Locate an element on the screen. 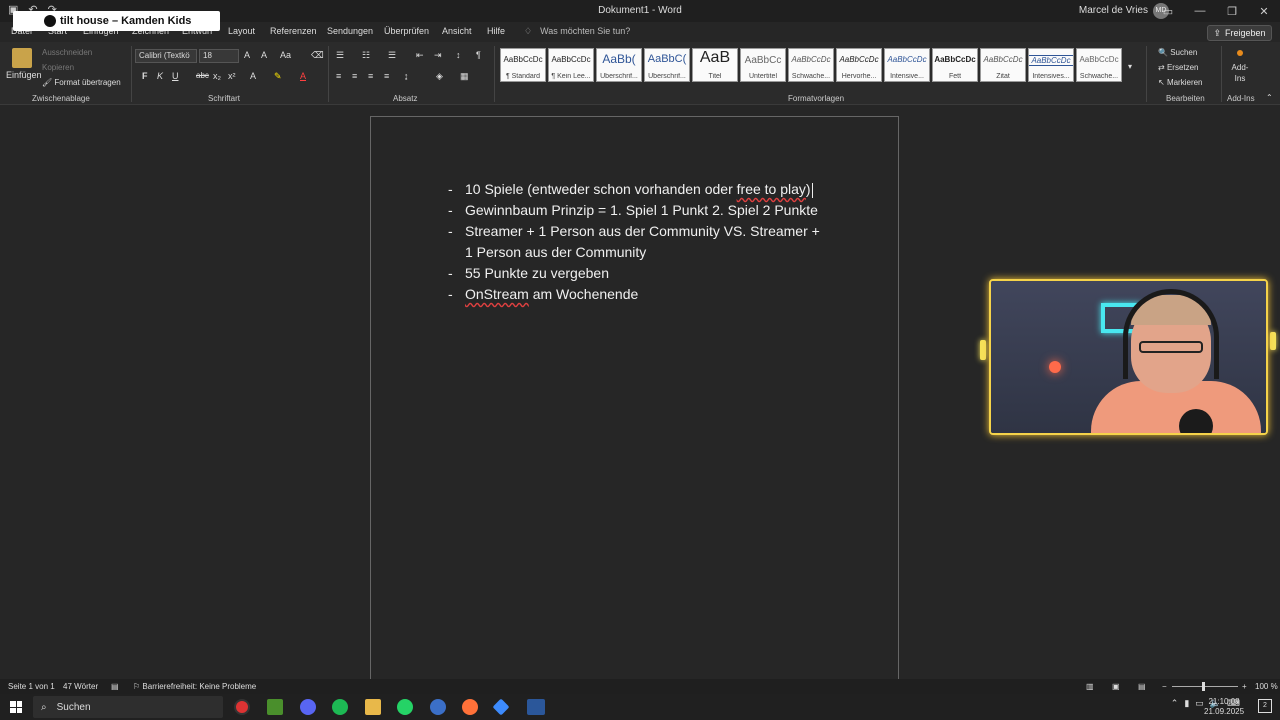  subscript-icon: x₂ is located at coordinates (217, 76).